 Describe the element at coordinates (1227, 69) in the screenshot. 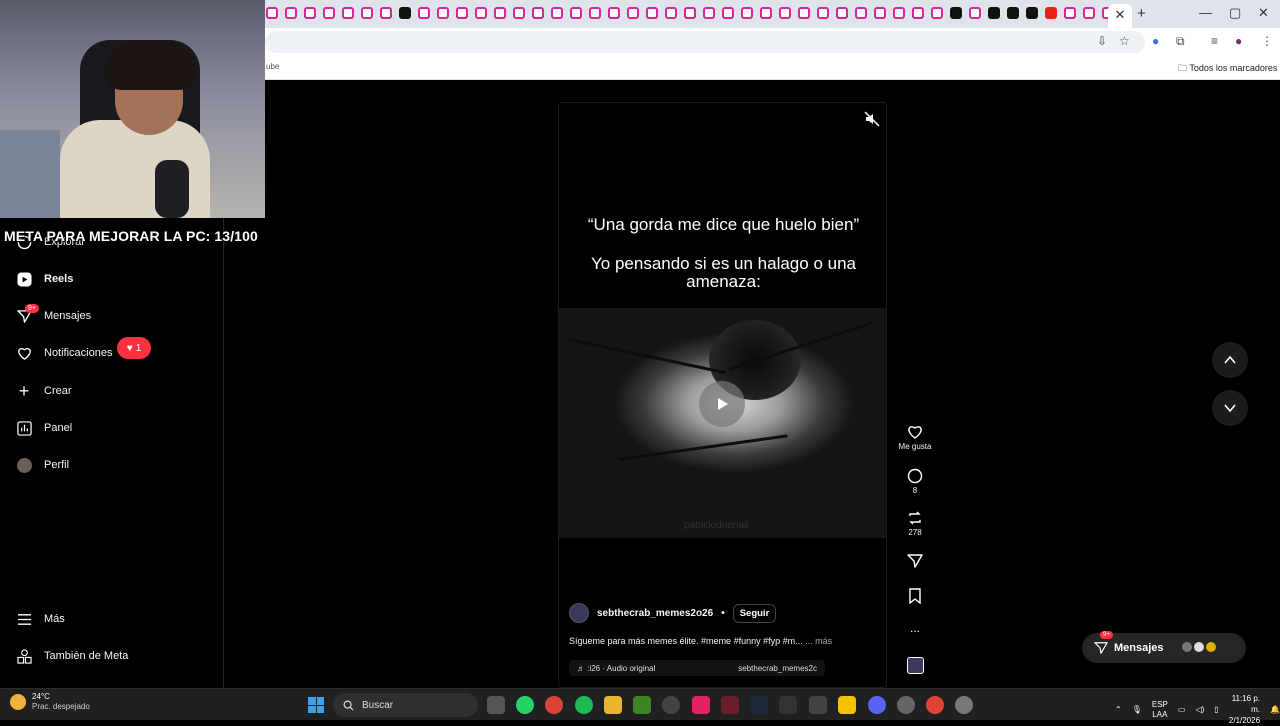

I see `all-bookmarks-button: 🗀 Todos los marcadores` at that location.